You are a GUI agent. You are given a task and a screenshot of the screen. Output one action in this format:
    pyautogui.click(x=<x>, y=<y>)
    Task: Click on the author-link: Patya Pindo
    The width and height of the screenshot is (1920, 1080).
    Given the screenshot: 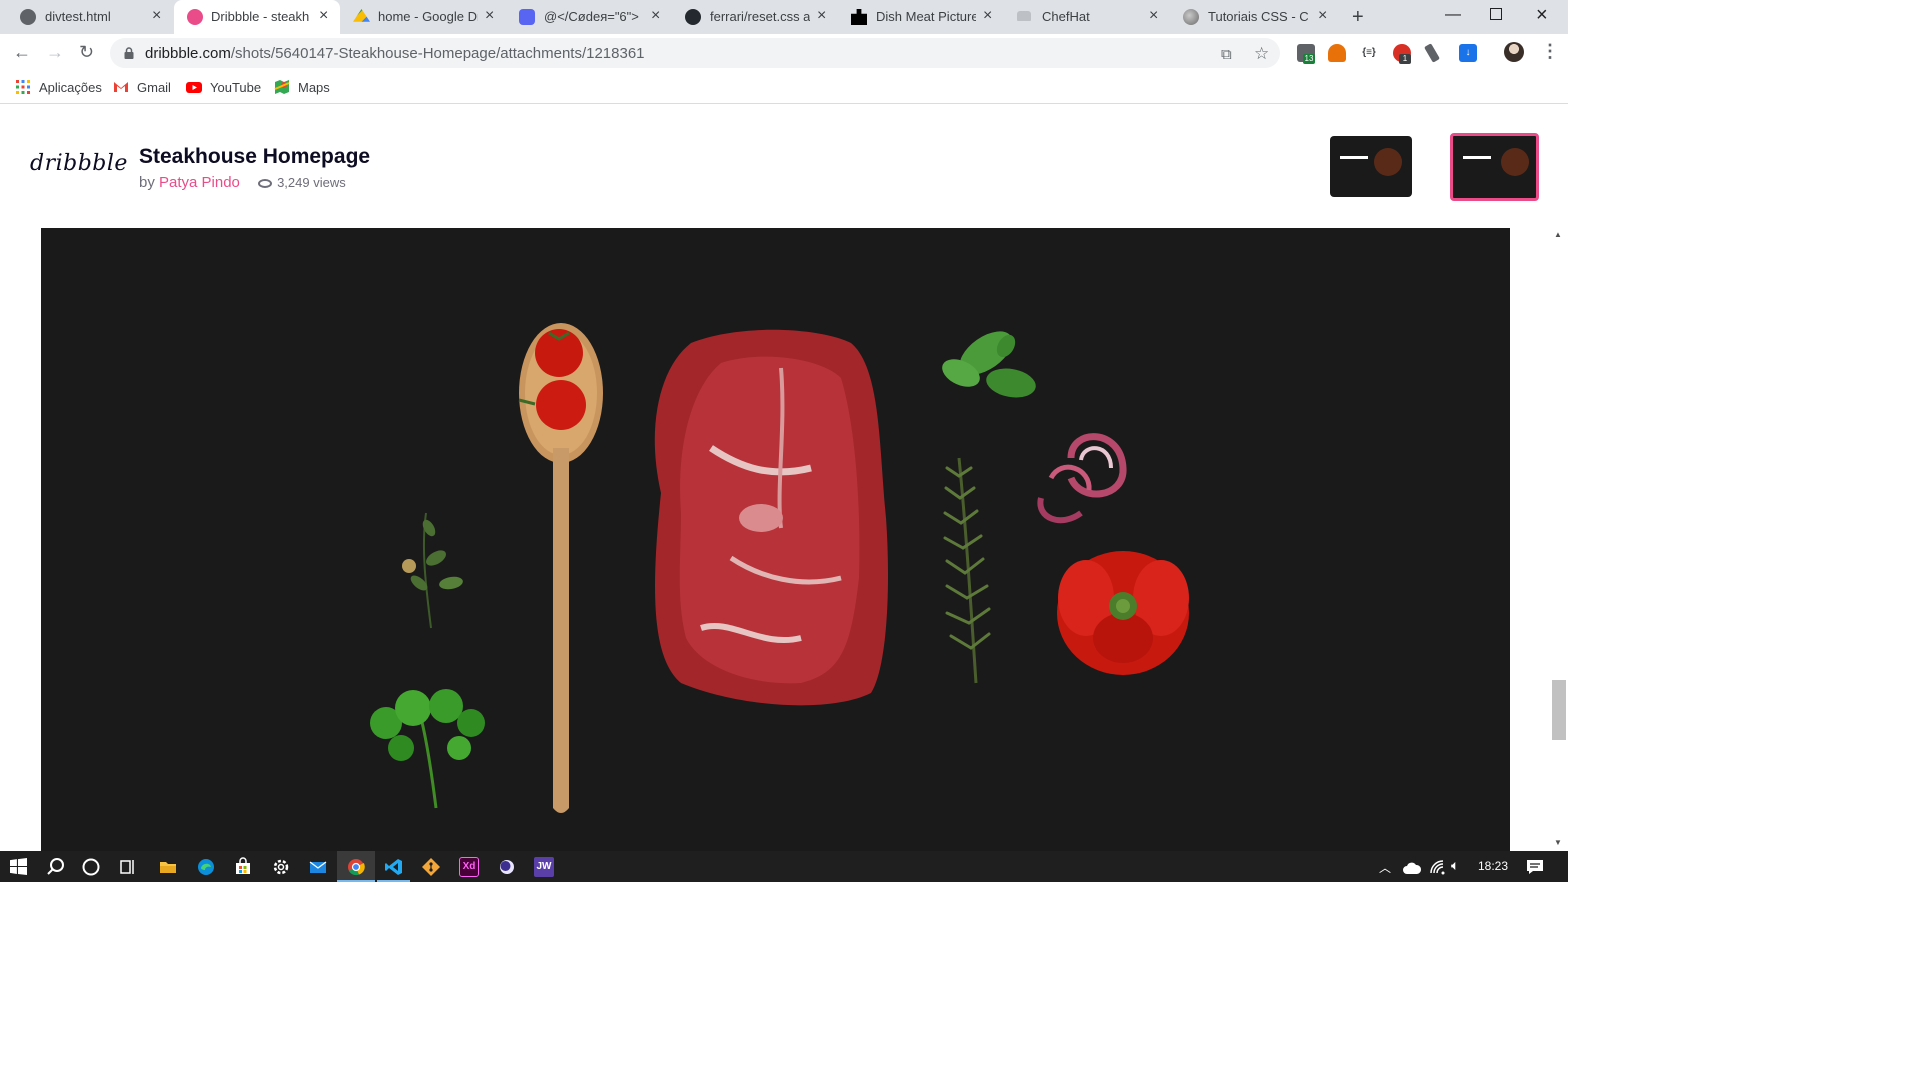 What is the action you would take?
    pyautogui.click(x=199, y=182)
    